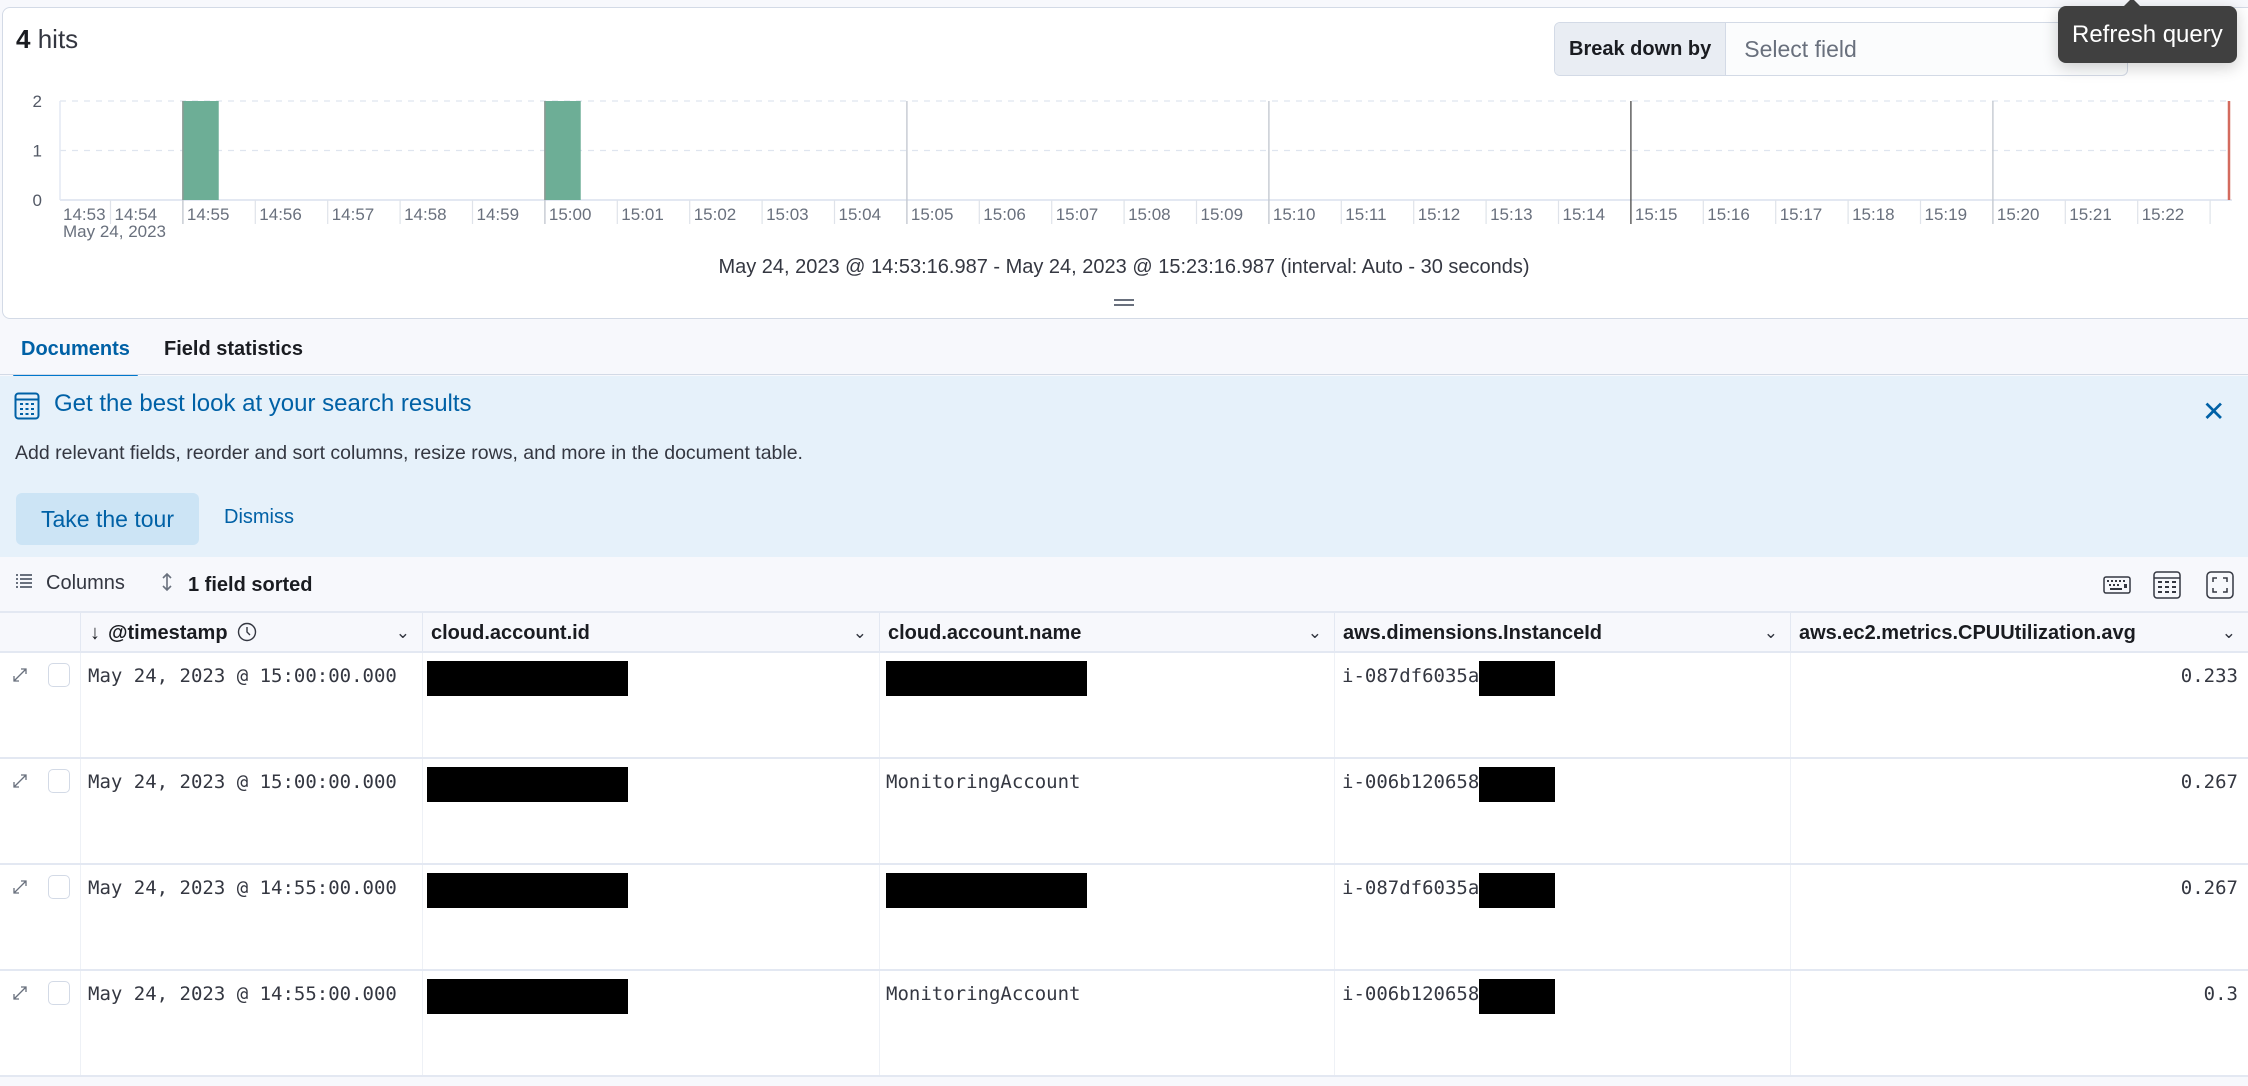  I want to click on column-header-cloud-account-name: cloud.account.name ⌄, so click(1106, 633).